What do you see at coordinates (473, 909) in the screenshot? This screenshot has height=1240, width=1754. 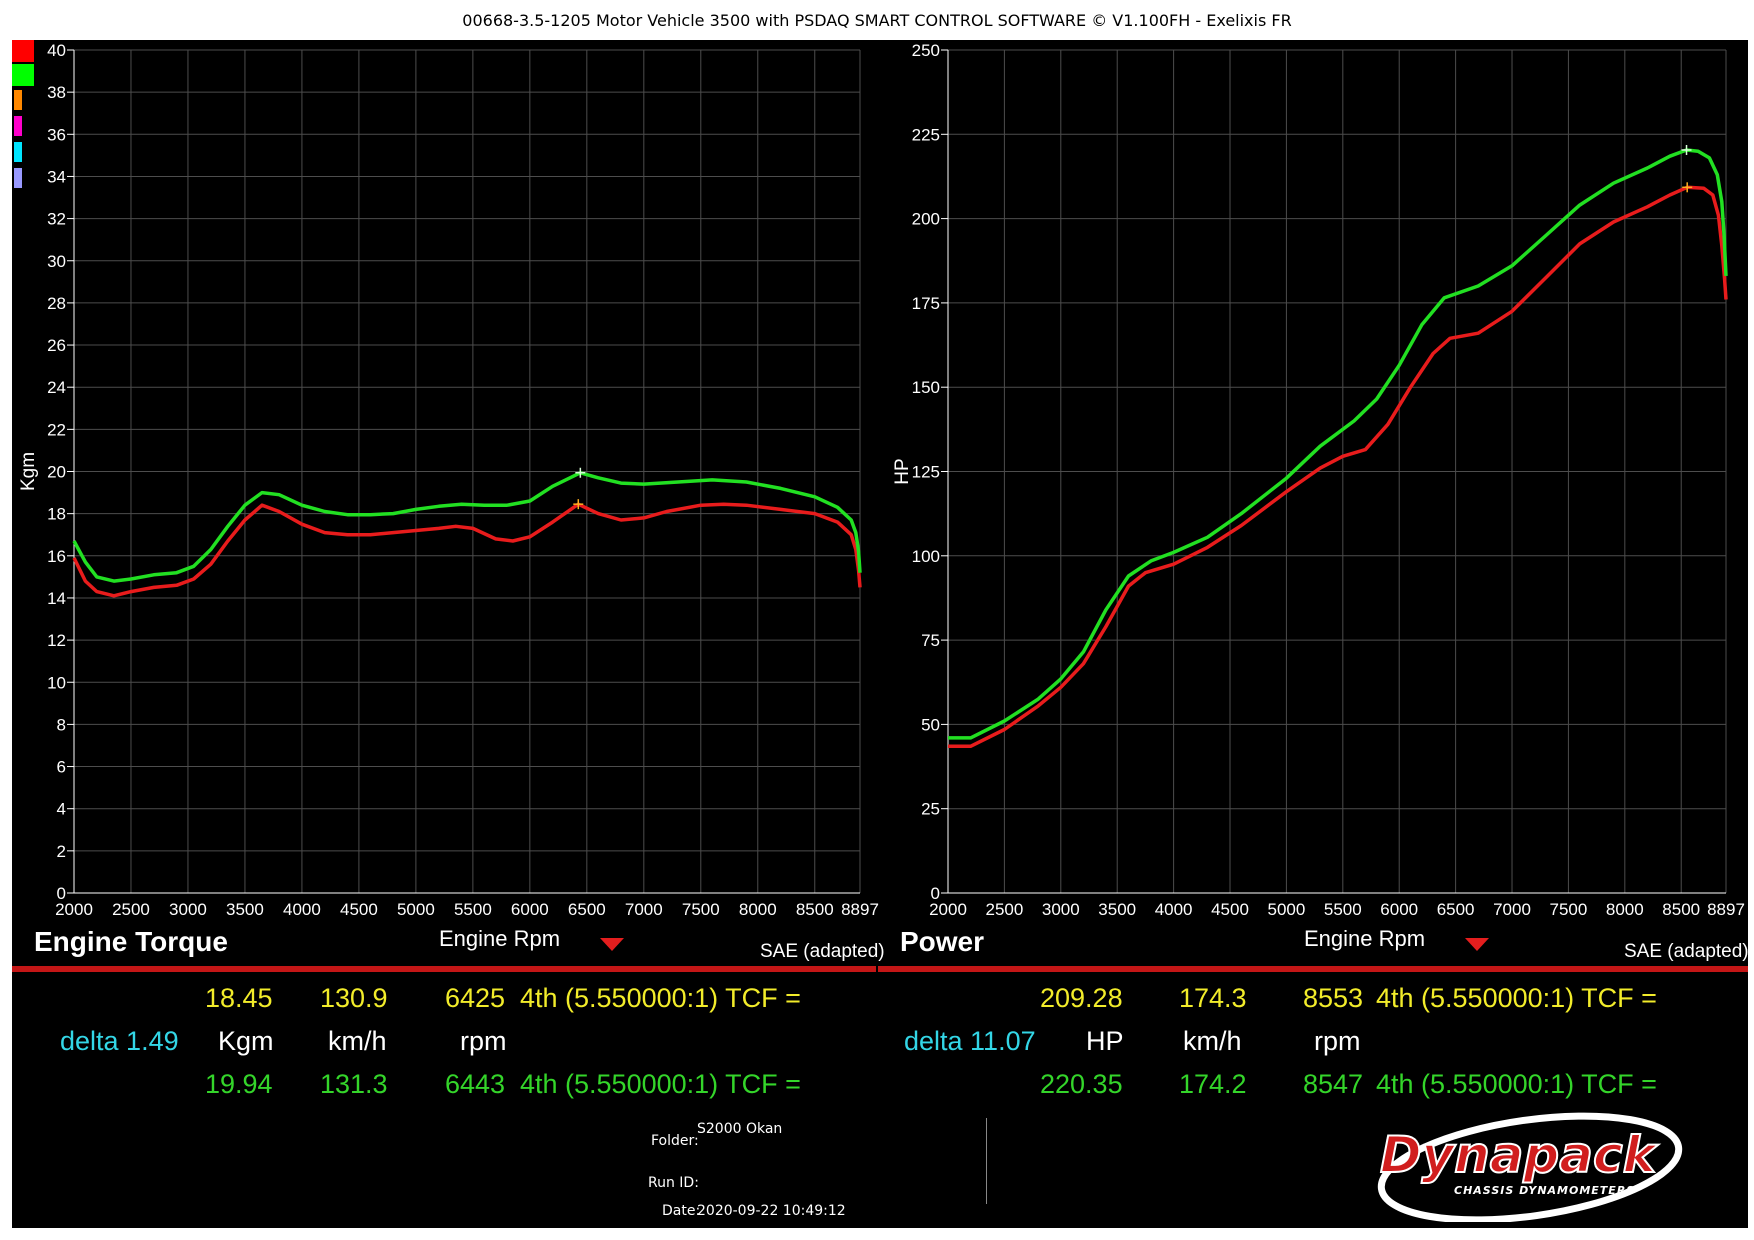 I see `torque-xtick-label: 5500` at bounding box center [473, 909].